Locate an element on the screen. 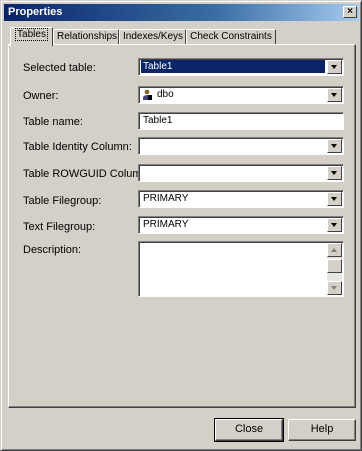 The height and width of the screenshot is (451, 362). tab-indexes-keys: Indexes/Keys is located at coordinates (152, 37).